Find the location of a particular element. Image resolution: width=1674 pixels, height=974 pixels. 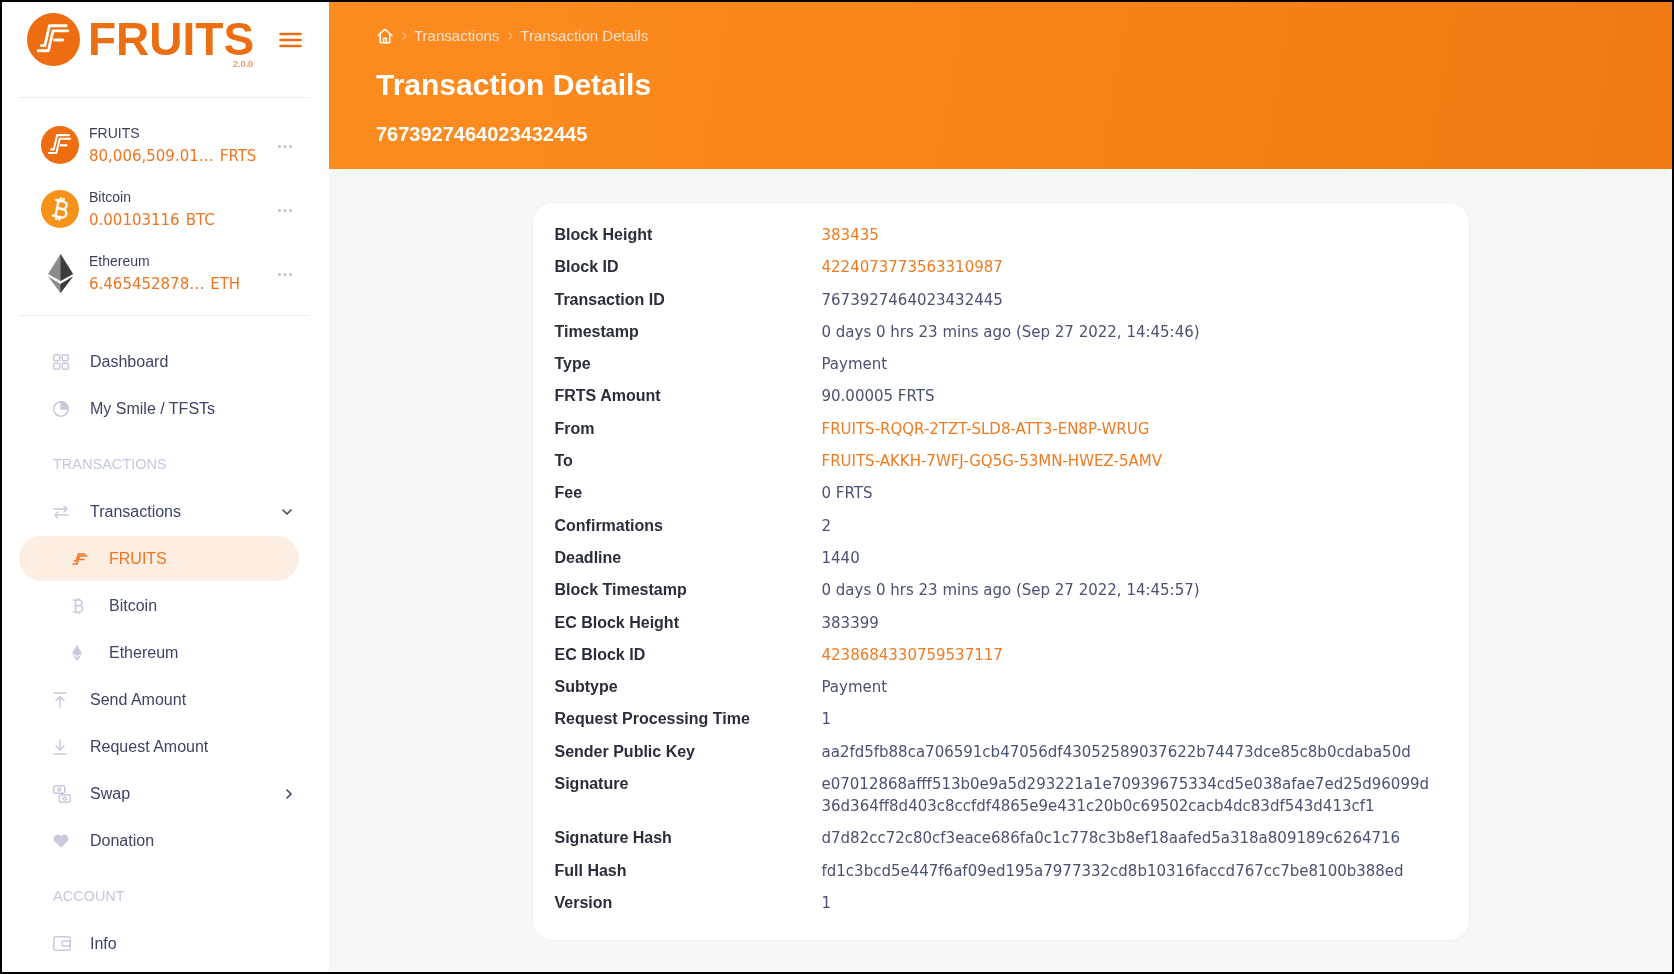

field-label: Full Hash is located at coordinates (590, 870).